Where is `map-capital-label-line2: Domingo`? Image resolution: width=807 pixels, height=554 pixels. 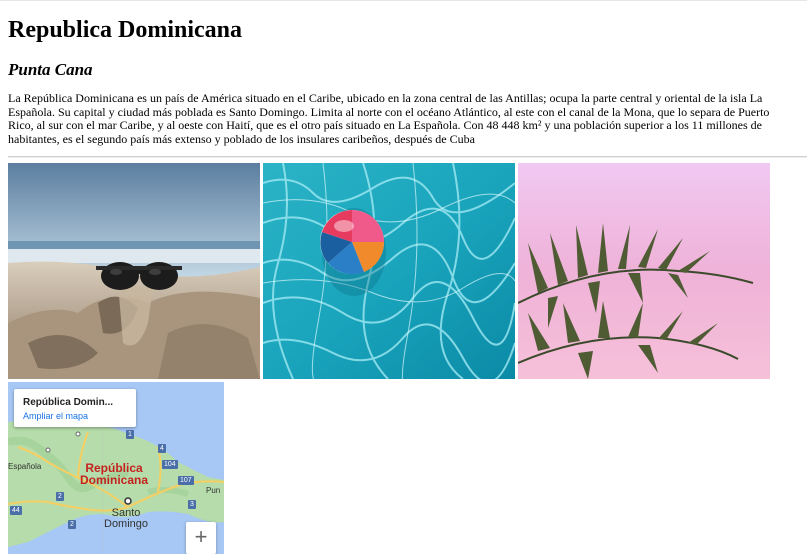
map-capital-label-line2: Domingo is located at coordinates (126, 524).